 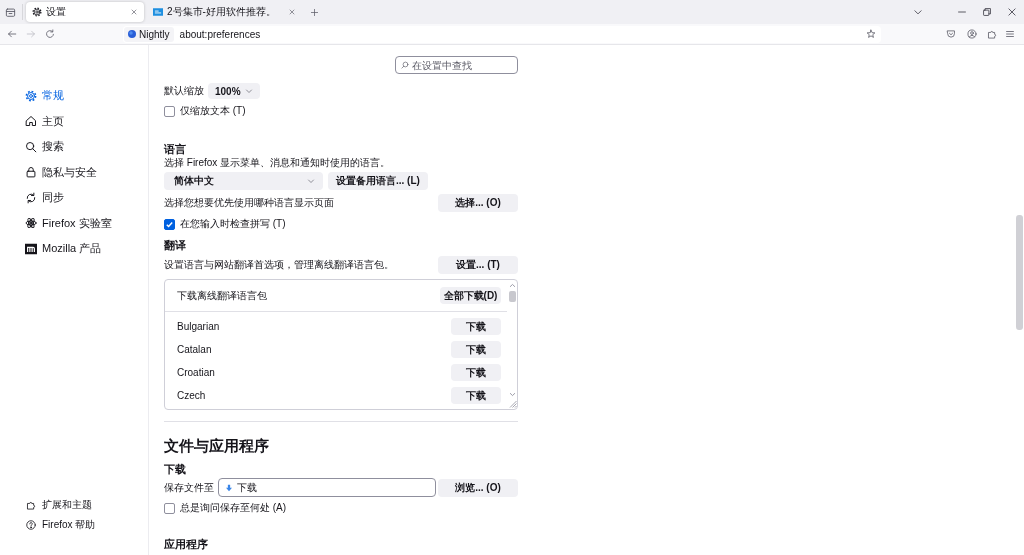 I want to click on choose-button: 选择... (O), so click(x=478, y=203).